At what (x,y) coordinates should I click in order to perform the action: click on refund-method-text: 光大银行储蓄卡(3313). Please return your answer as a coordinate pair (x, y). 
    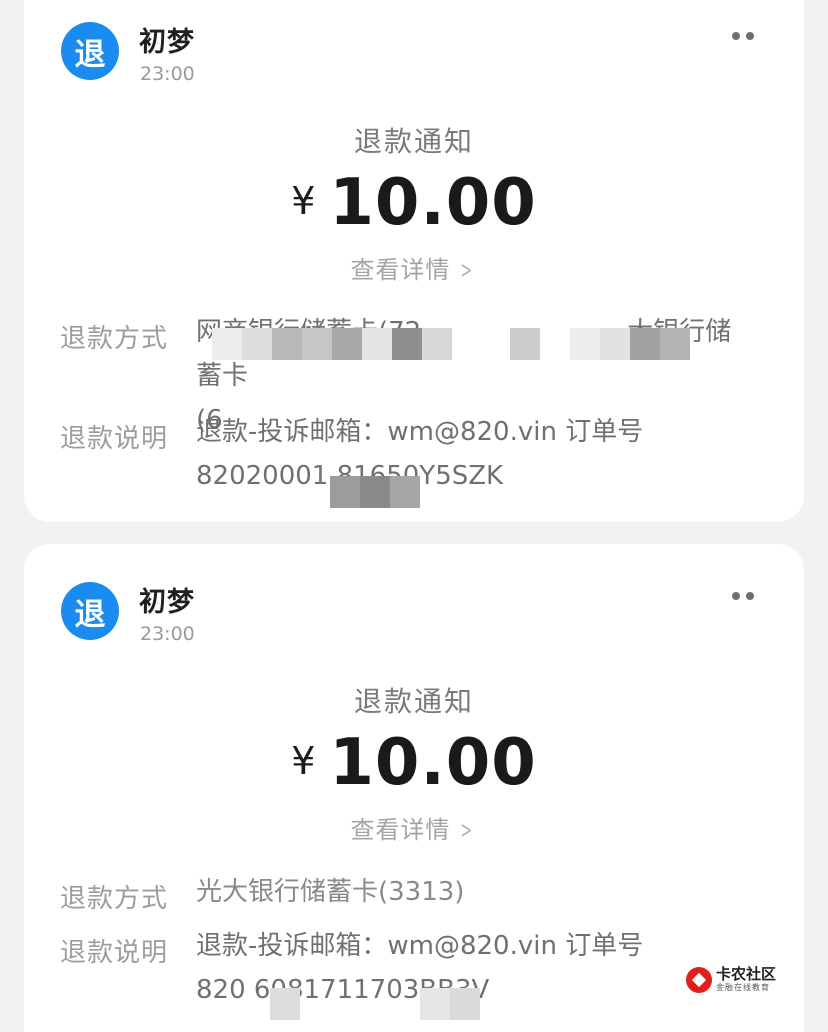
    Looking at the image, I should click on (330, 892).